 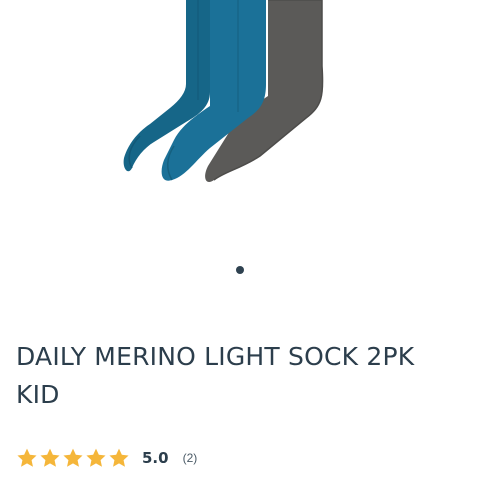 I want to click on rating-summary: 5.0 (2), so click(x=106, y=458).